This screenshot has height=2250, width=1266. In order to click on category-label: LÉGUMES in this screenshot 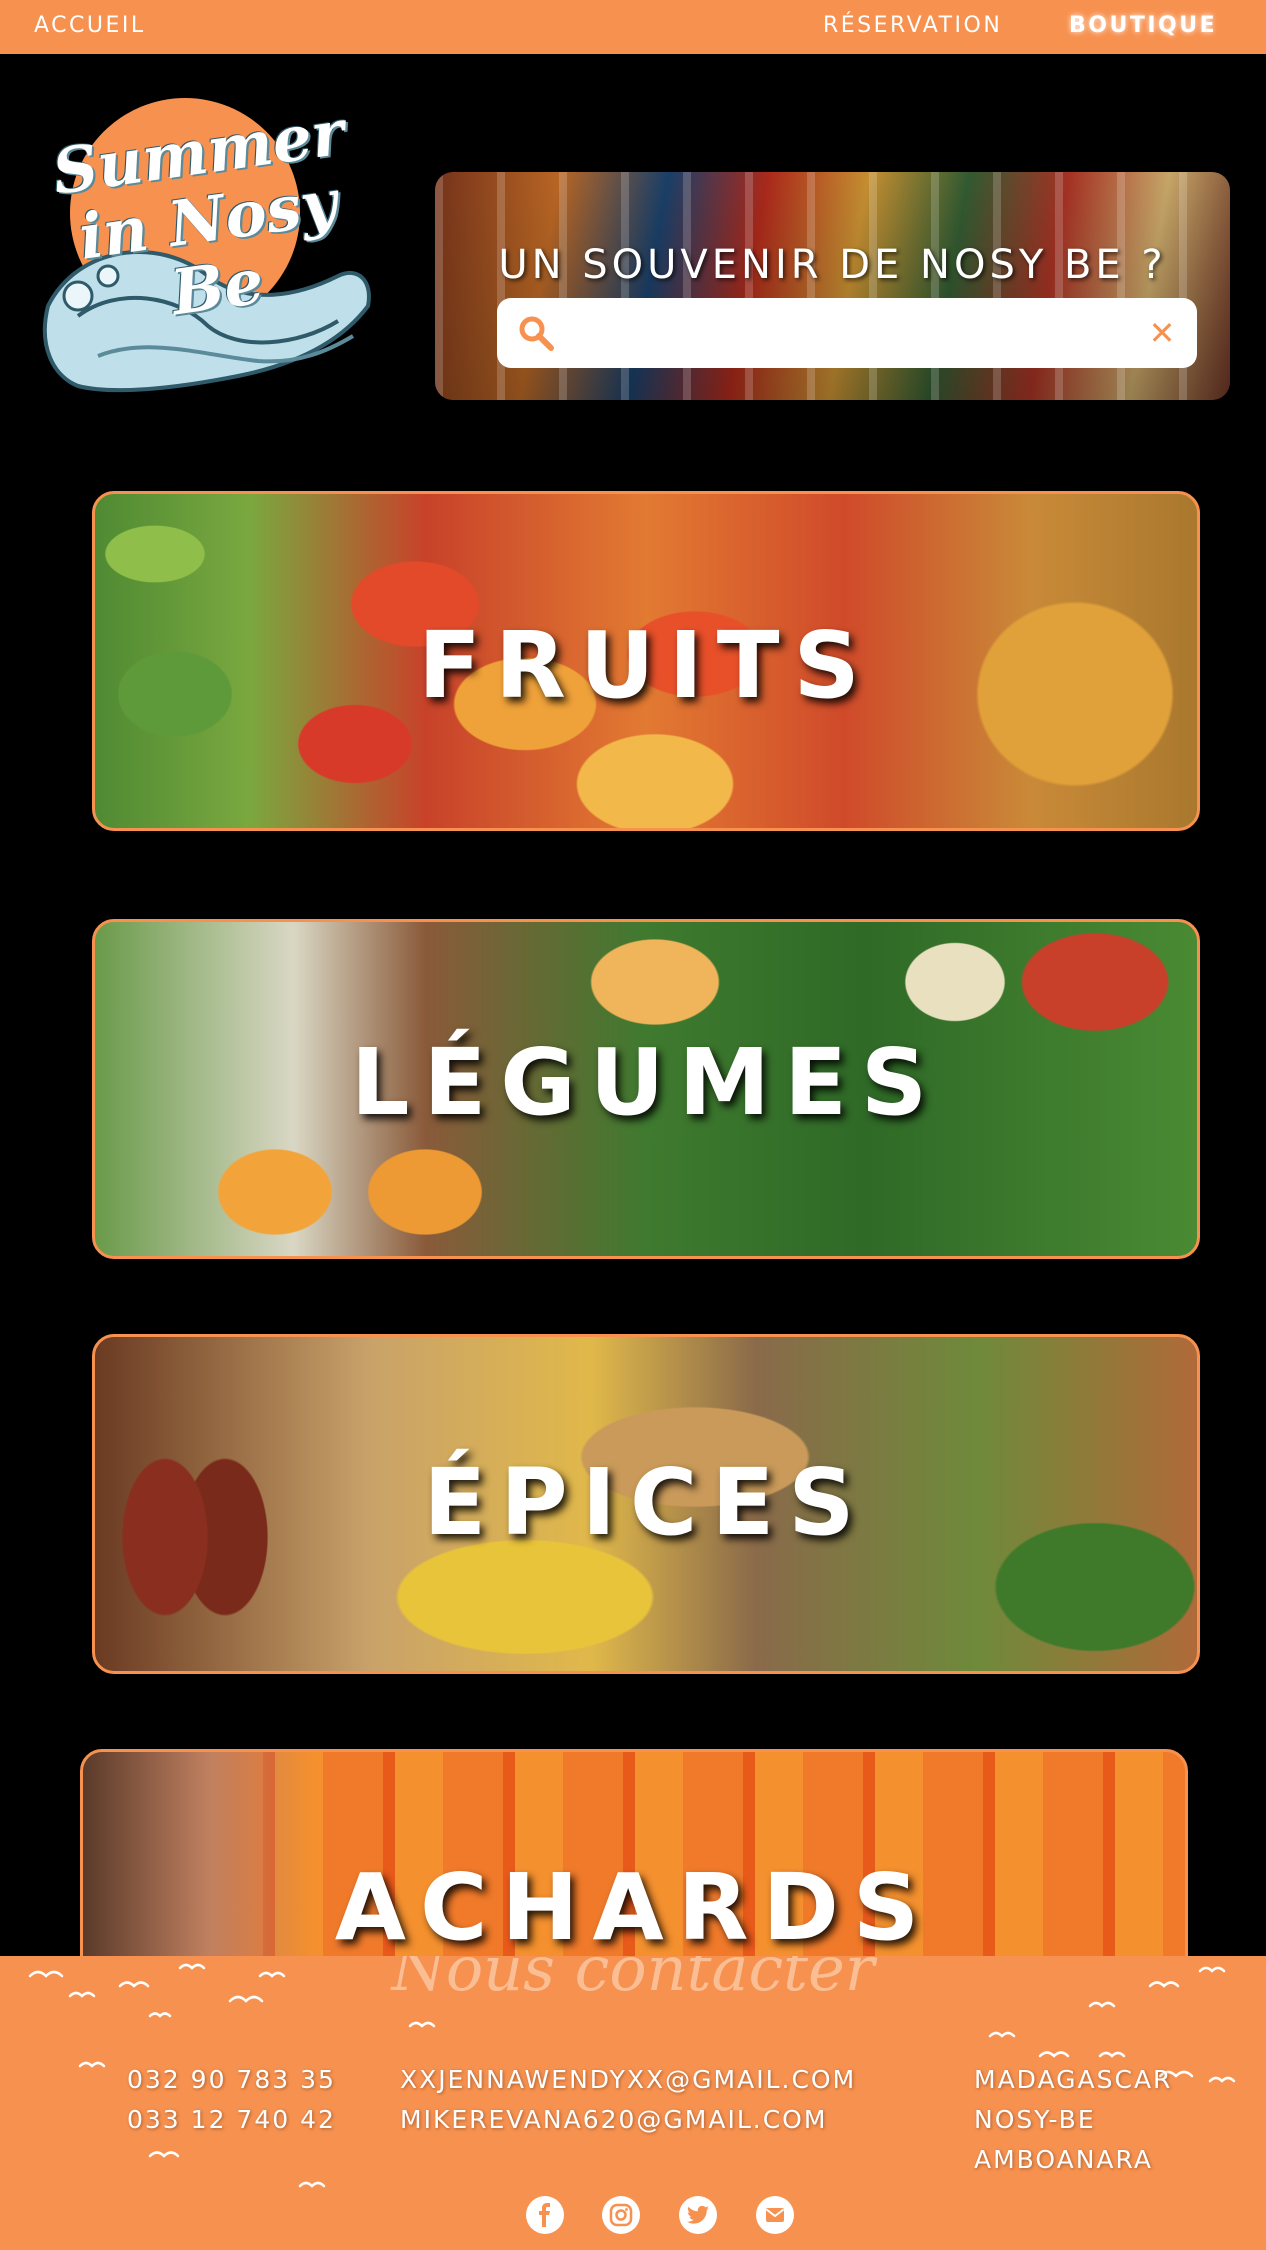, I will do `click(646, 1082)`.